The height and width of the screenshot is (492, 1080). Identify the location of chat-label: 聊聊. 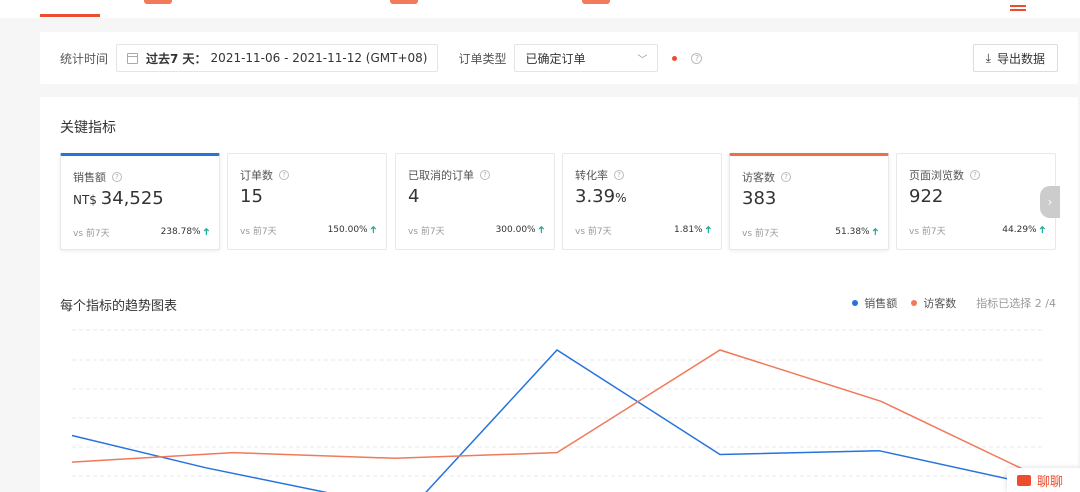
(1050, 482).